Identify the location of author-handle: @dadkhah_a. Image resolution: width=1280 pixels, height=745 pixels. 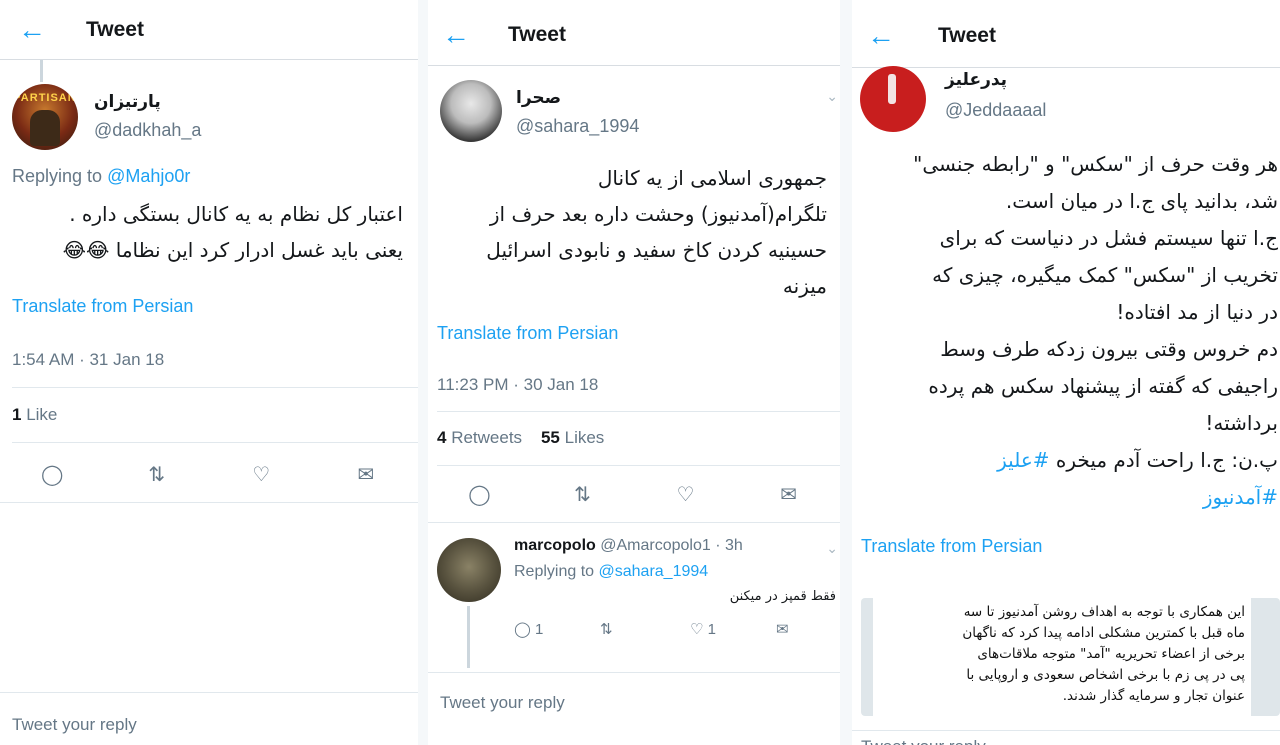
(147, 130).